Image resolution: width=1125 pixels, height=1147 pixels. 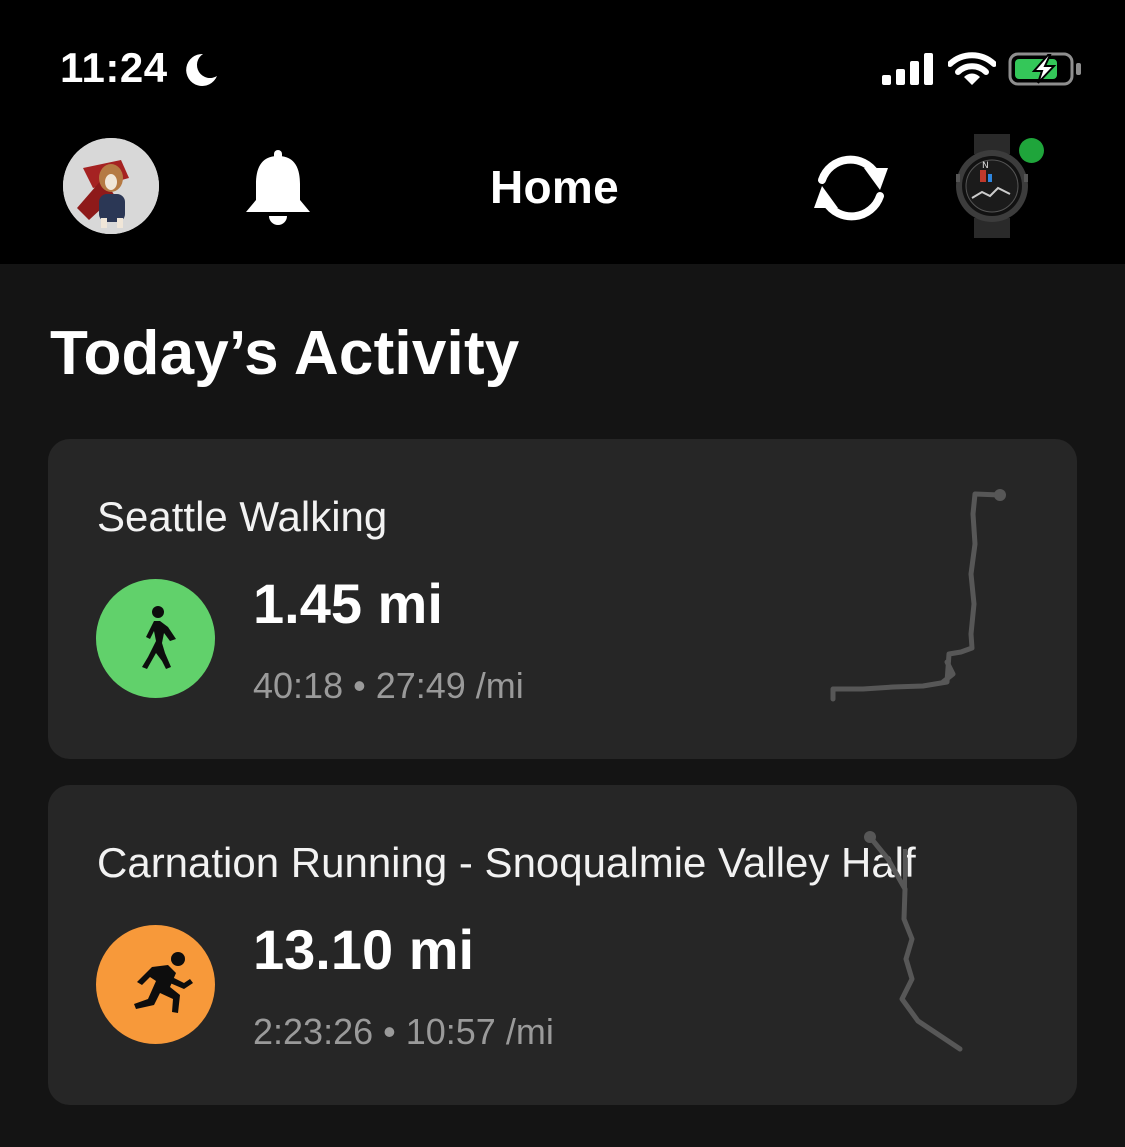 I want to click on section-title: Today’s Activity, so click(x=285, y=353).